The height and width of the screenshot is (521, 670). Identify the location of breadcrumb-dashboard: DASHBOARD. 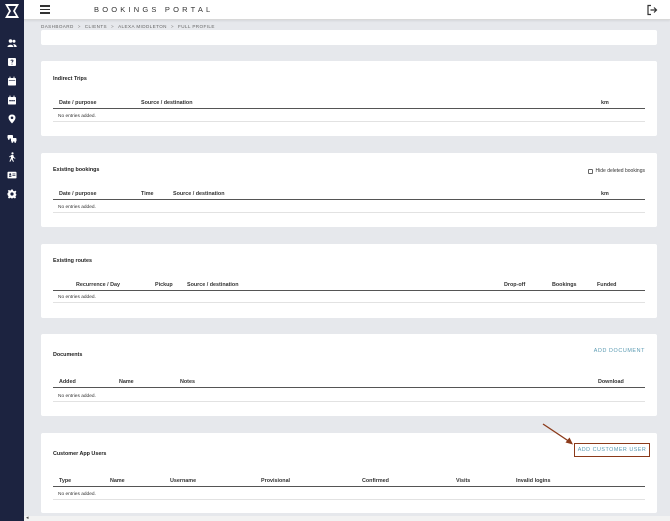
(57, 26).